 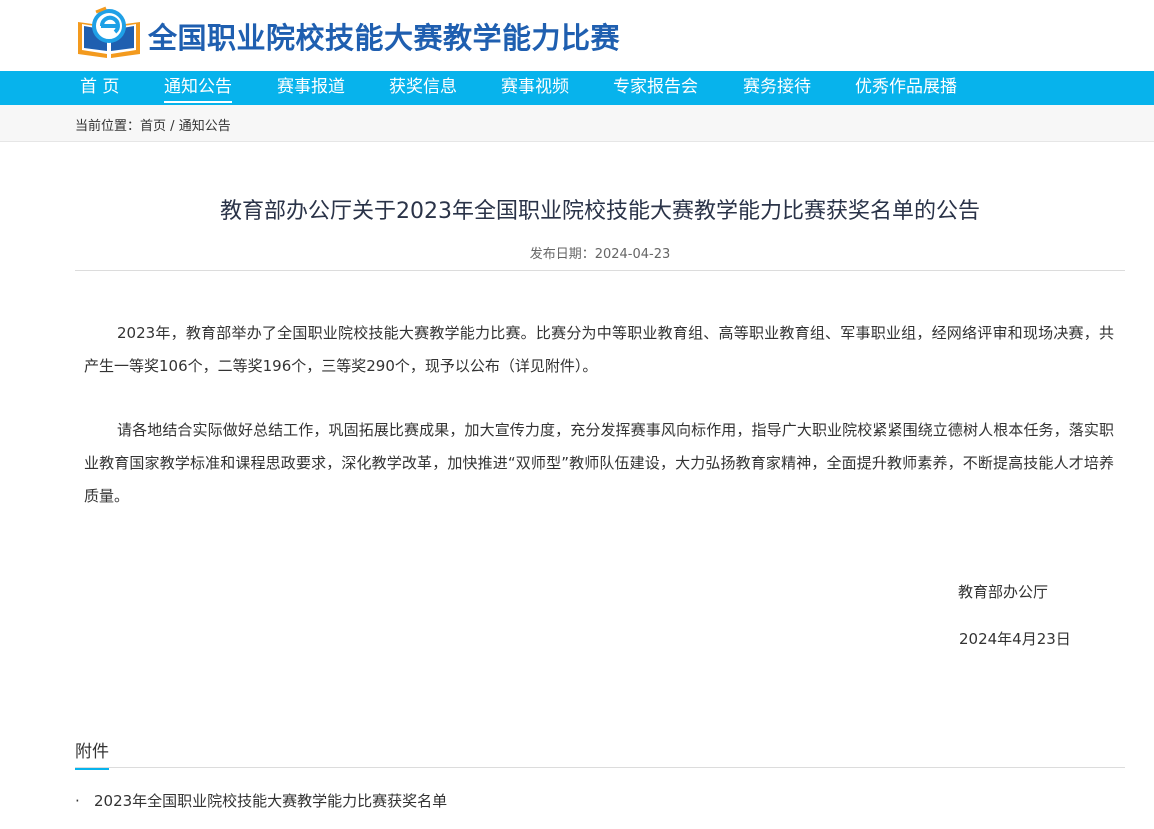 I want to click on nav-item-award-info: 获奖信息, so click(x=423, y=88).